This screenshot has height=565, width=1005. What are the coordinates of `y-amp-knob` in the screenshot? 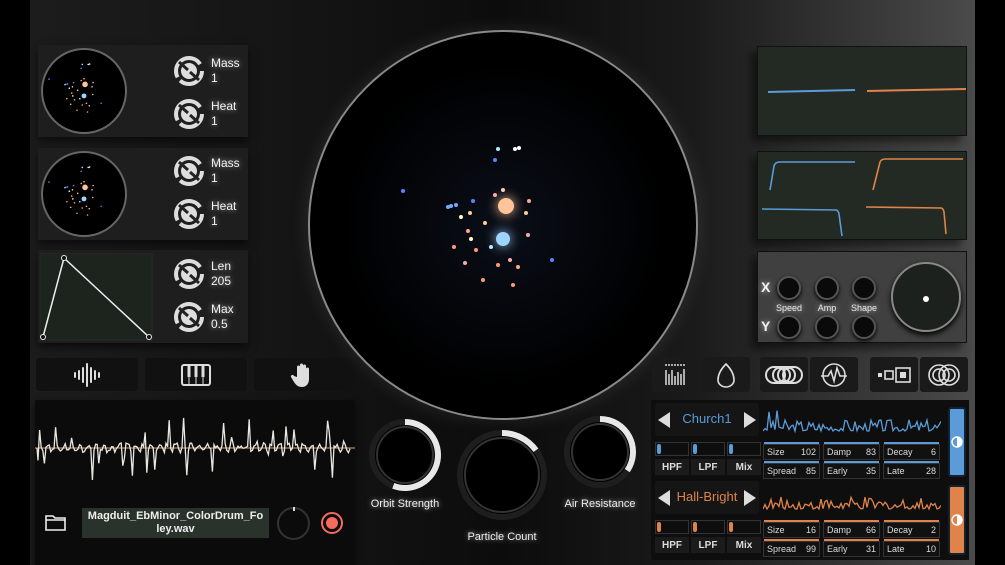 It's located at (827, 327).